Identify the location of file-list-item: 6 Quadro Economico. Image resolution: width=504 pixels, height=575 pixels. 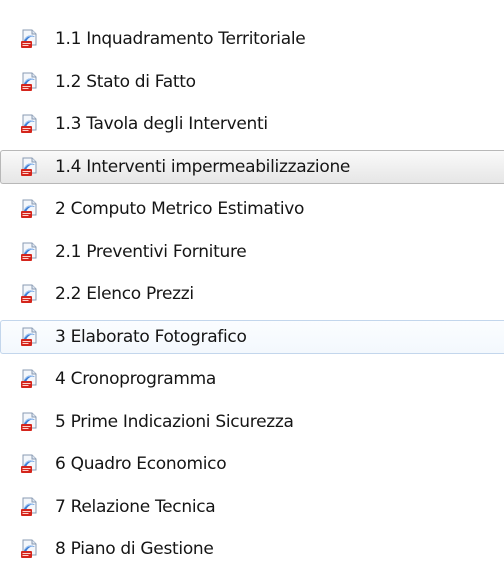
(252, 464).